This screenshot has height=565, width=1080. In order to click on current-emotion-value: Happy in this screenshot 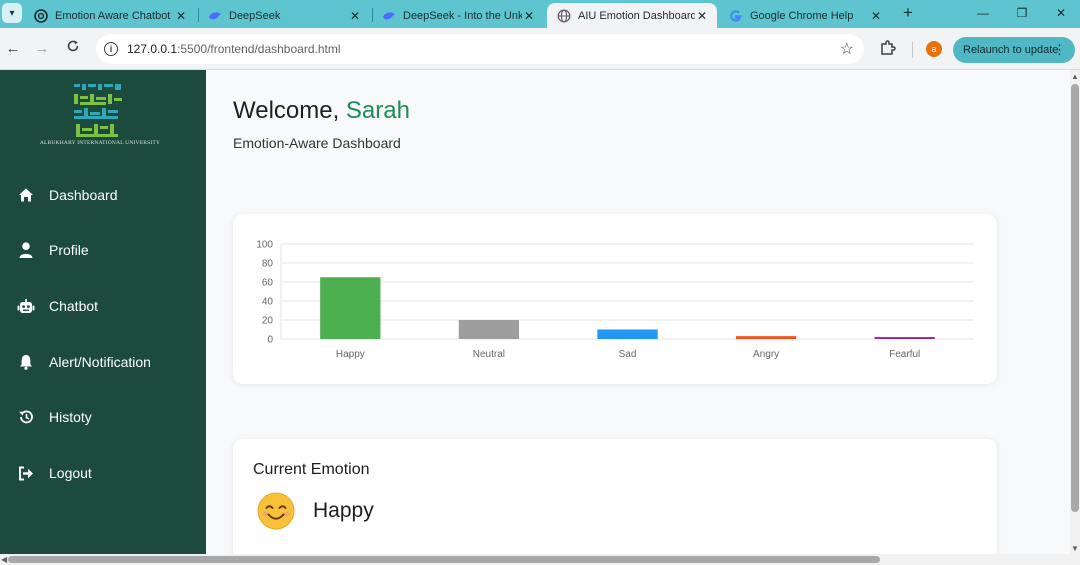, I will do `click(343, 510)`.